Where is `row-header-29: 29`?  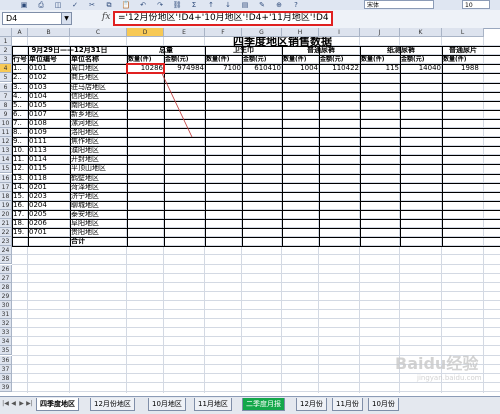
row-header-29: 29 is located at coordinates (6, 296).